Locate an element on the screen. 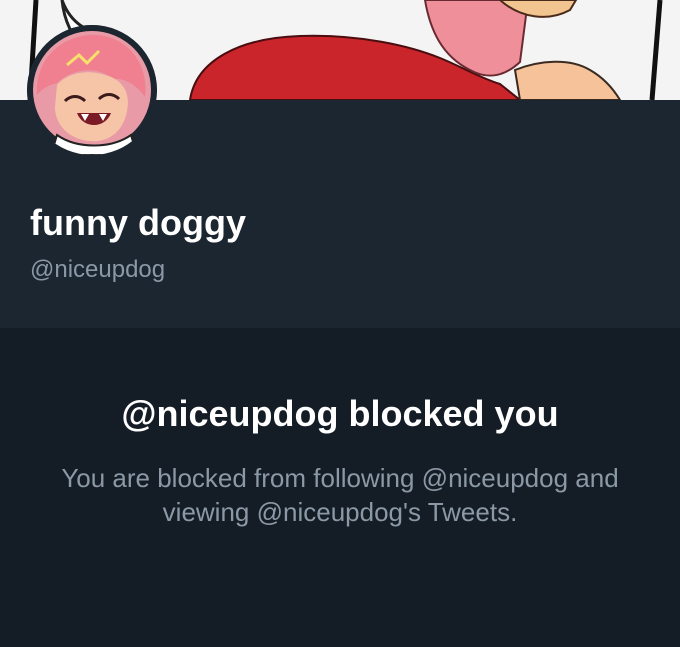 The image size is (680, 647). avatar-artwork is located at coordinates (92, 90).